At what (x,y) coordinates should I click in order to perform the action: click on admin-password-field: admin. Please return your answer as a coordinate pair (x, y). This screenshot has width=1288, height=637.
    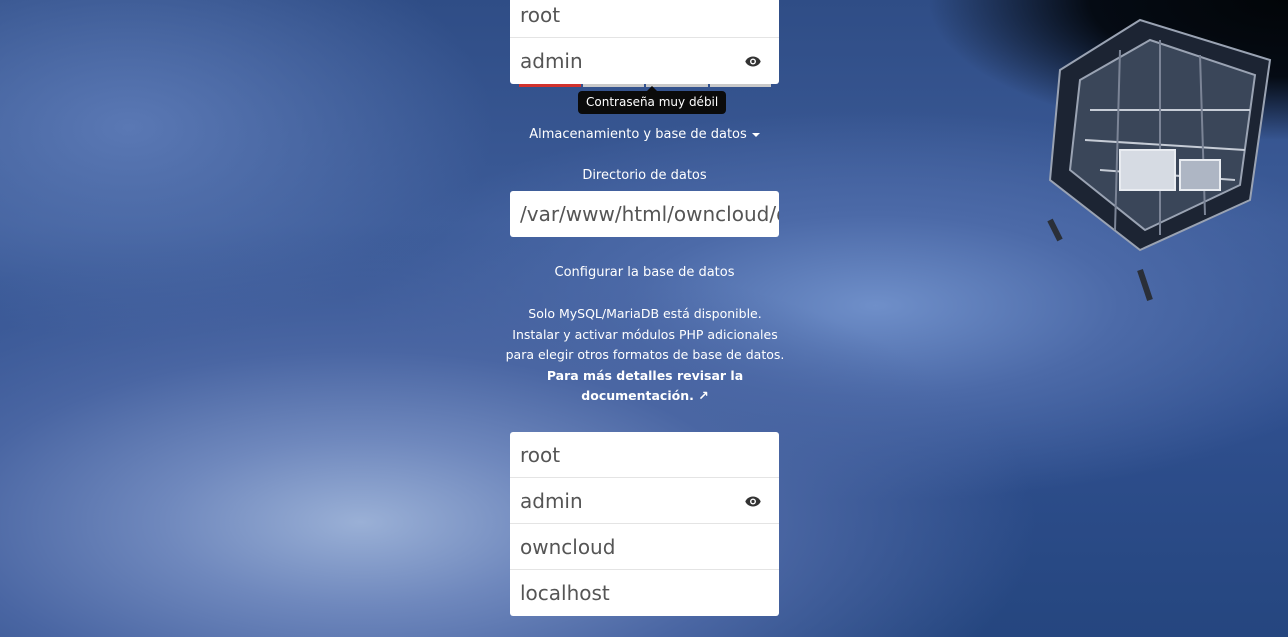
    Looking at the image, I should click on (644, 61).